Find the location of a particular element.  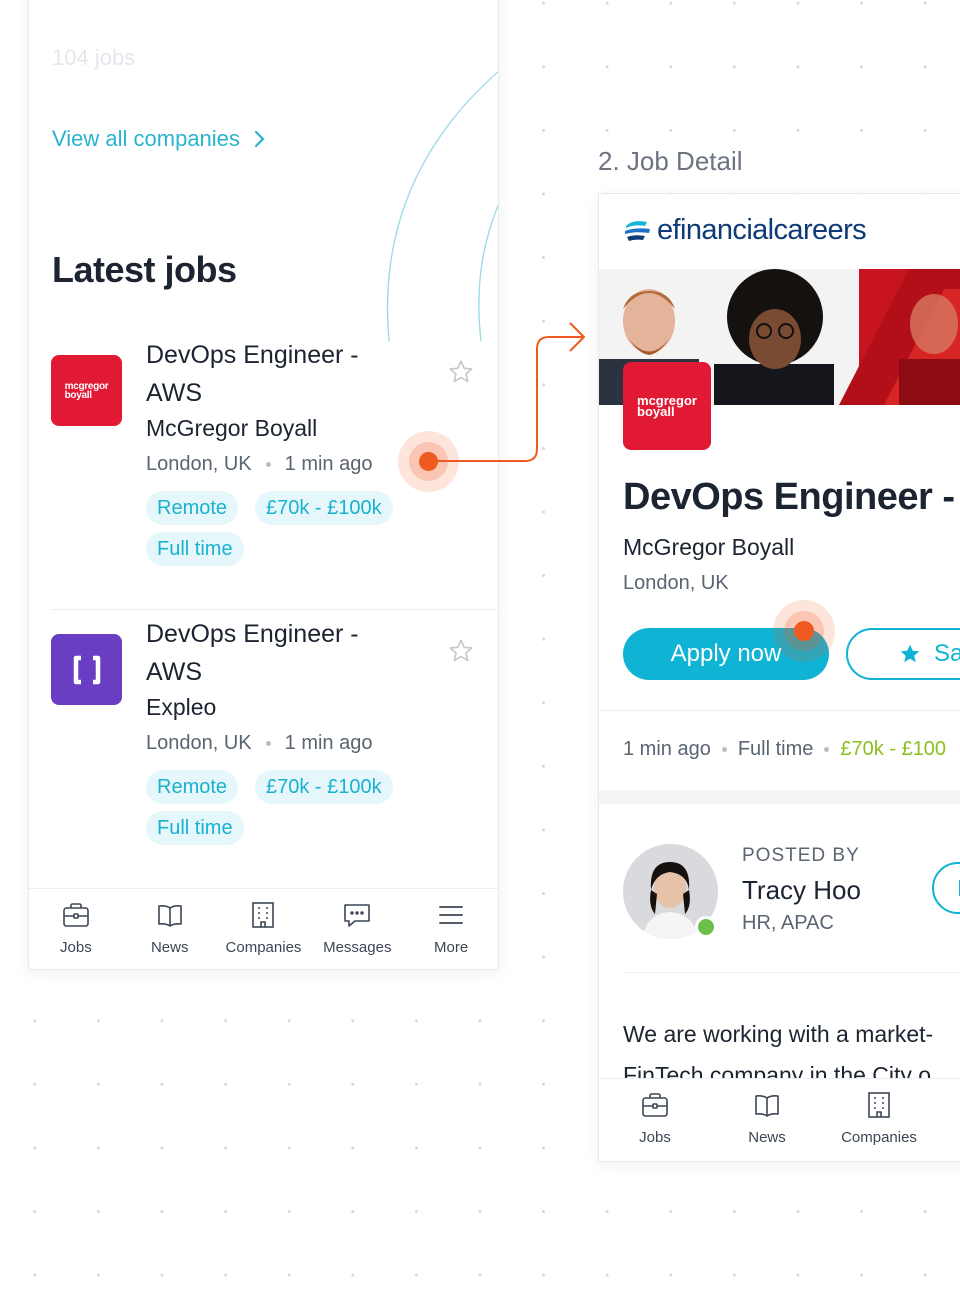

online-status-dot is located at coordinates (706, 927).